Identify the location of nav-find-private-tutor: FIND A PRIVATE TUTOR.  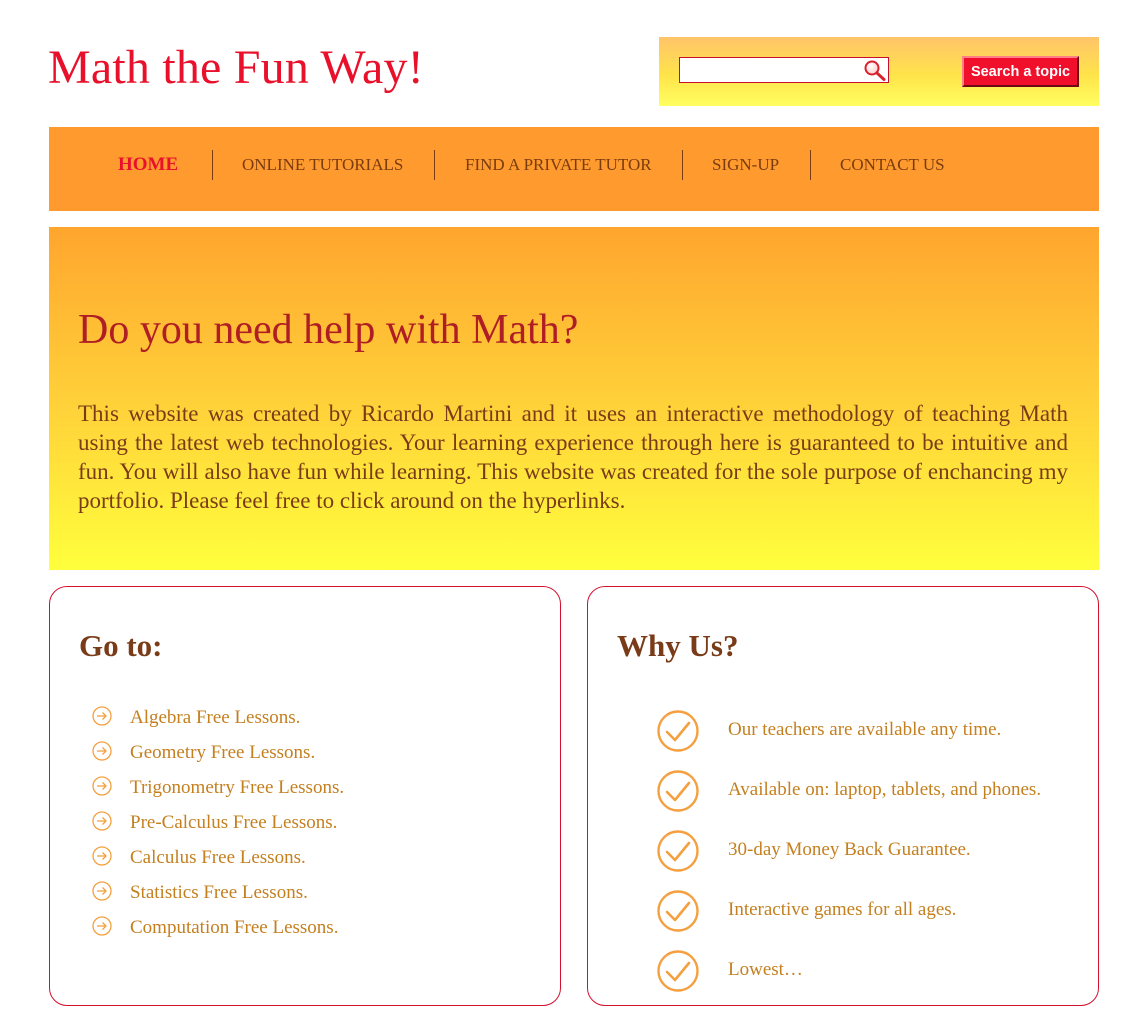
(558, 165).